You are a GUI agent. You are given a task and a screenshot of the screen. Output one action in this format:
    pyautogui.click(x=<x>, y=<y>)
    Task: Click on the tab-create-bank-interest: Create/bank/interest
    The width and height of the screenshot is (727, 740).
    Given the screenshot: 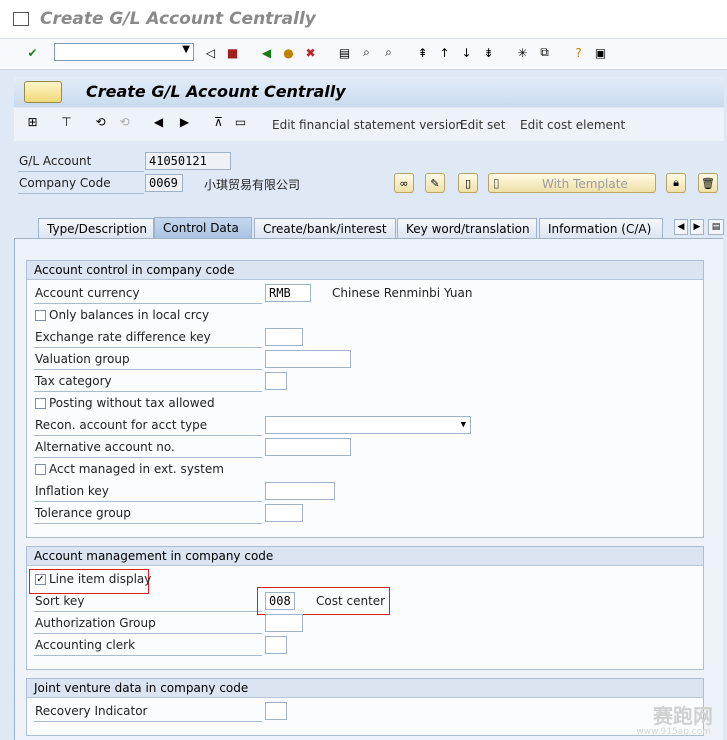 What is the action you would take?
    pyautogui.click(x=325, y=228)
    